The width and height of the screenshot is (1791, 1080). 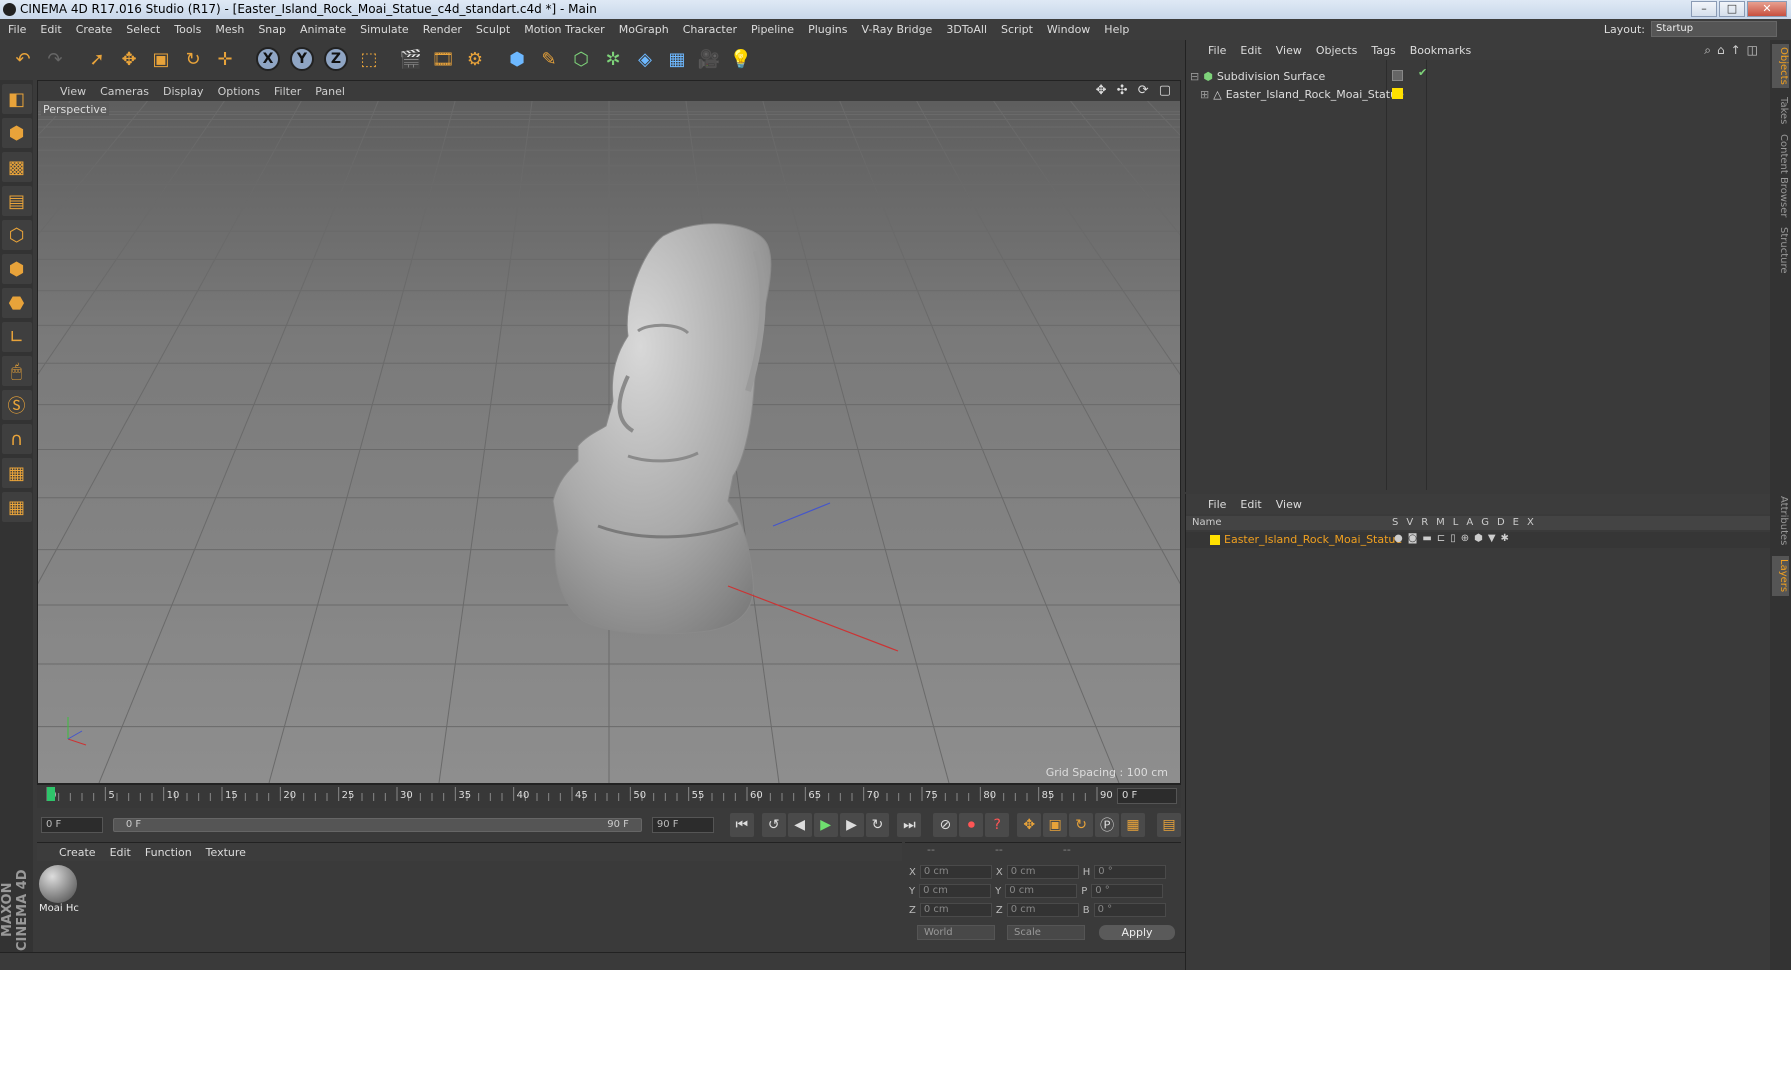 I want to click on viewport-menu-cameras: Cameras, so click(x=124, y=91).